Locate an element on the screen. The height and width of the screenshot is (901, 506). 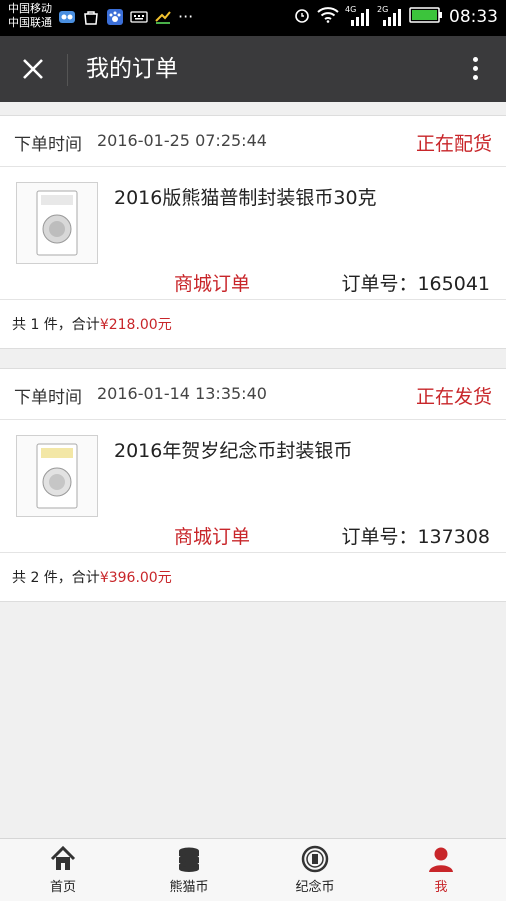
network-2g-label: 2G is located at coordinates (383, 9).